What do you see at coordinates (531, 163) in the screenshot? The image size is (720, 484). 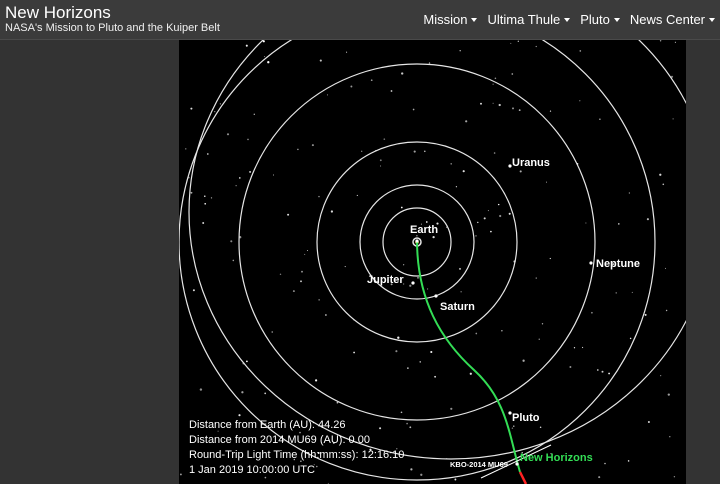 I see `uranus-label: Uranus` at bounding box center [531, 163].